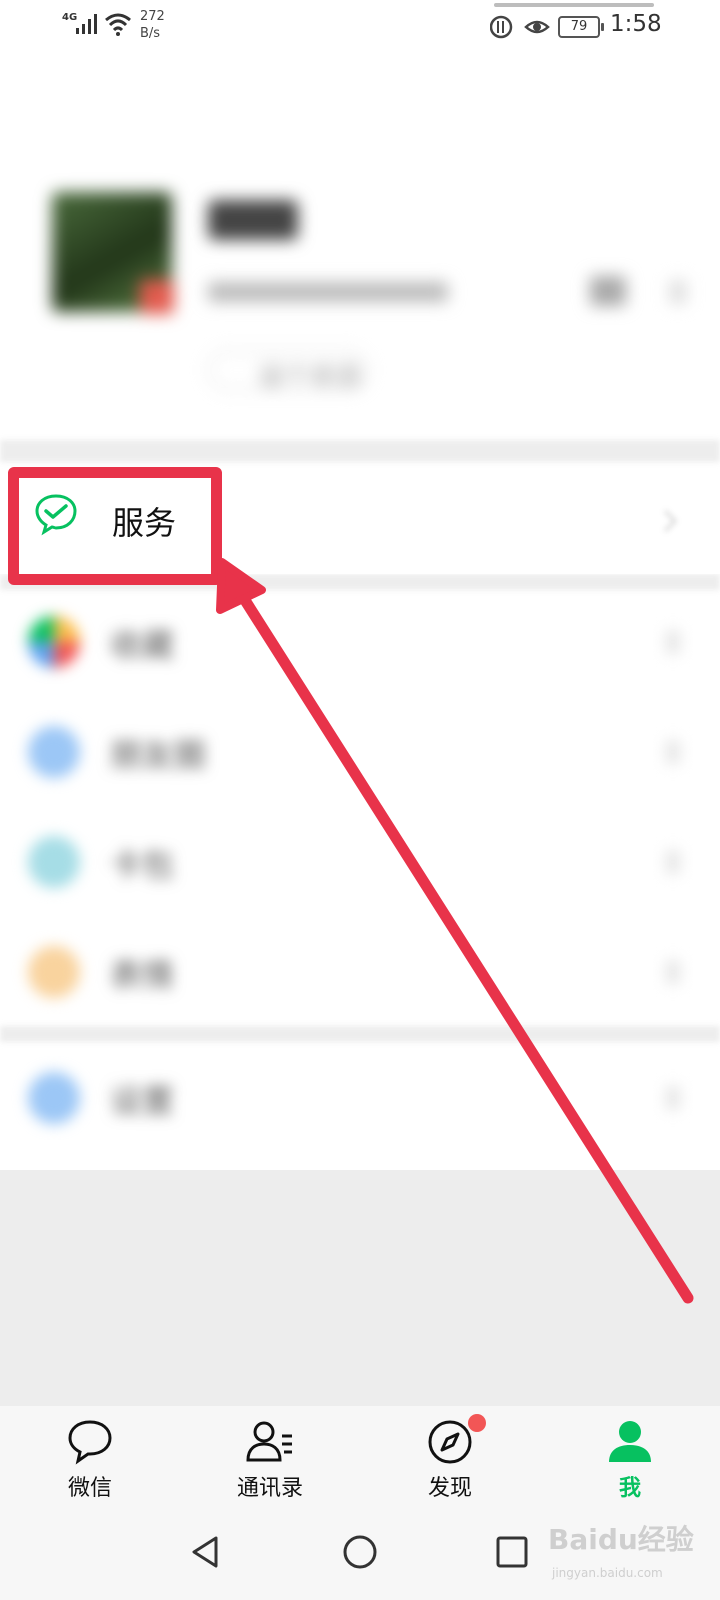 This screenshot has width=720, height=1600. What do you see at coordinates (328, 292) in the screenshot?
I see `wechat-id-blurred` at bounding box center [328, 292].